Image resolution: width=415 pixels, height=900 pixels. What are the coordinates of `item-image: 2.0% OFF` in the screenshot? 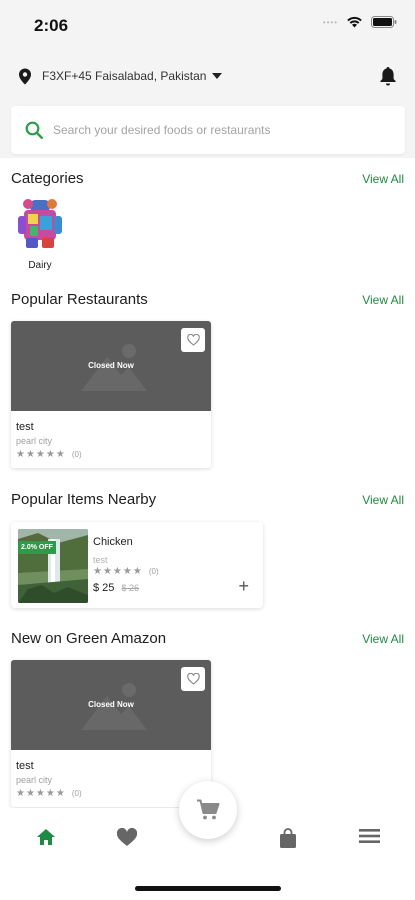 It's located at (53, 566).